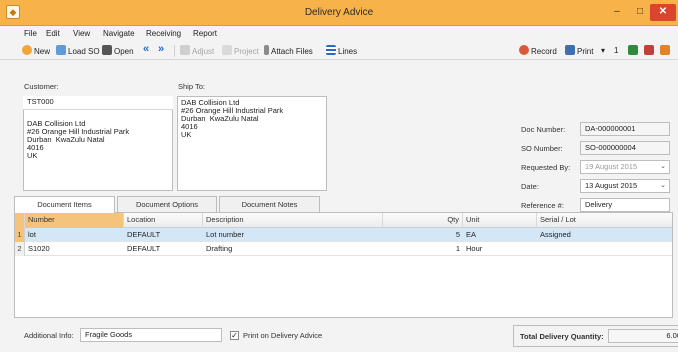 The height and width of the screenshot is (352, 678). What do you see at coordinates (53, 33) in the screenshot?
I see `menu-edit: Edit` at bounding box center [53, 33].